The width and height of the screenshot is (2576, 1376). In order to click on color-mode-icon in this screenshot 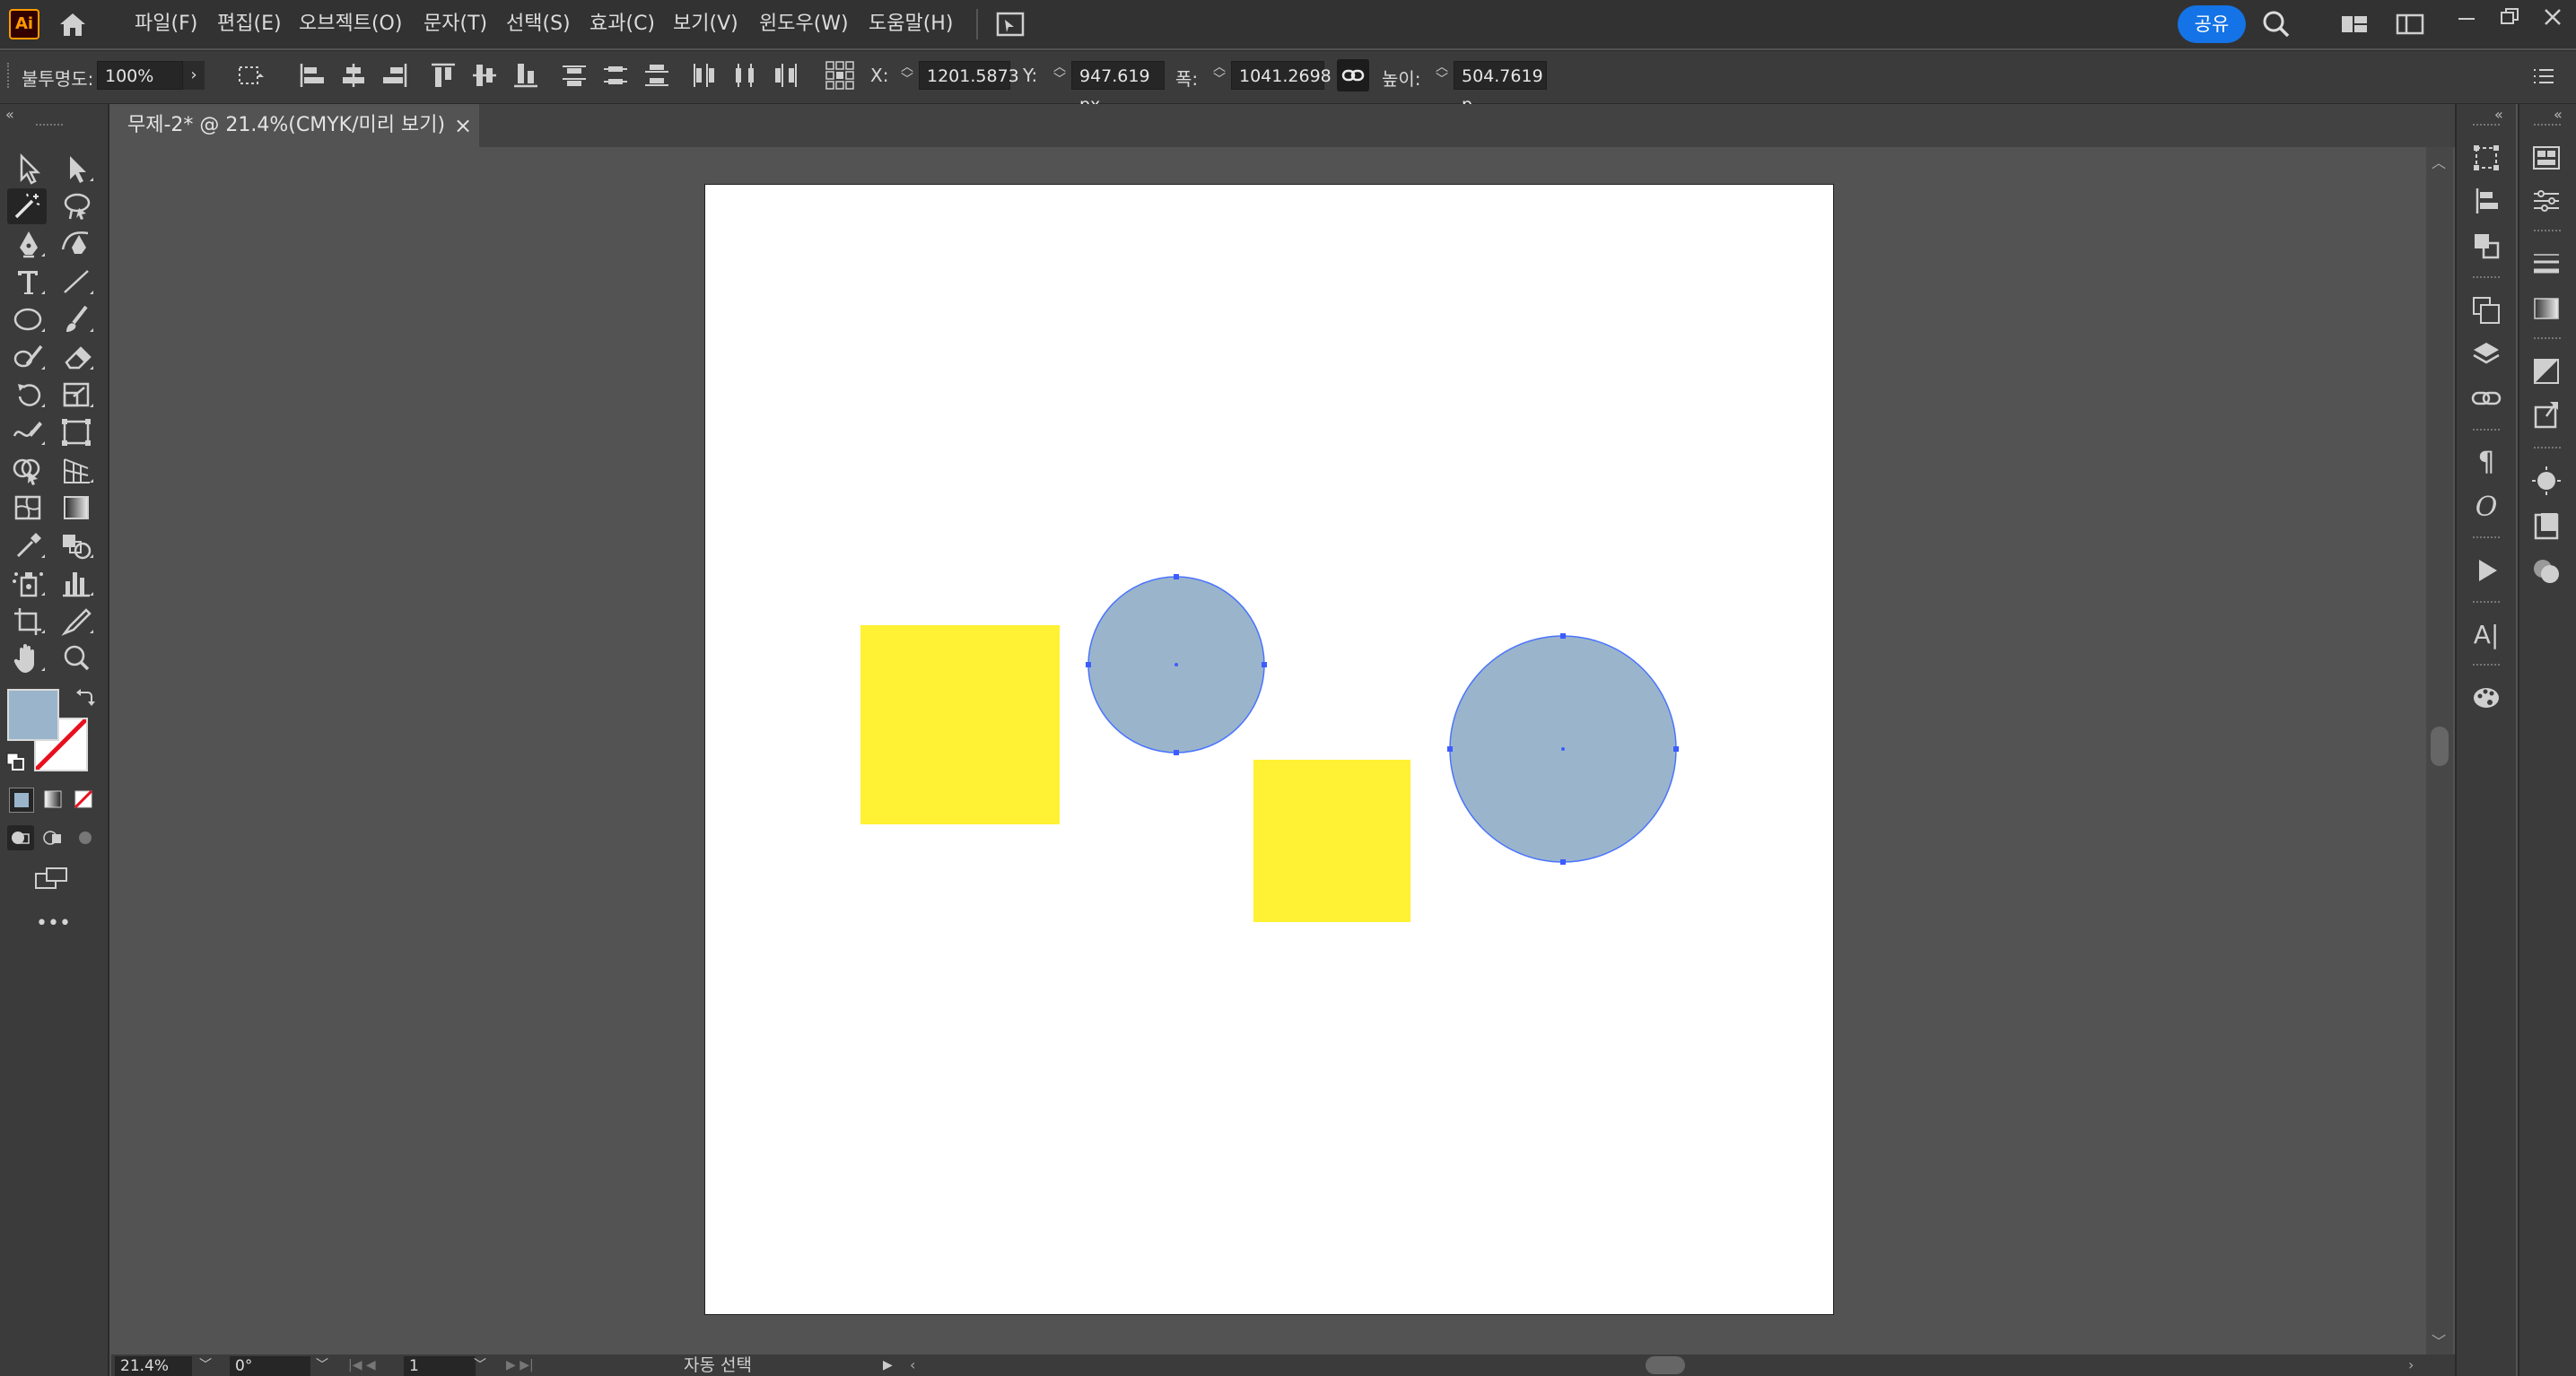, I will do `click(21, 801)`.